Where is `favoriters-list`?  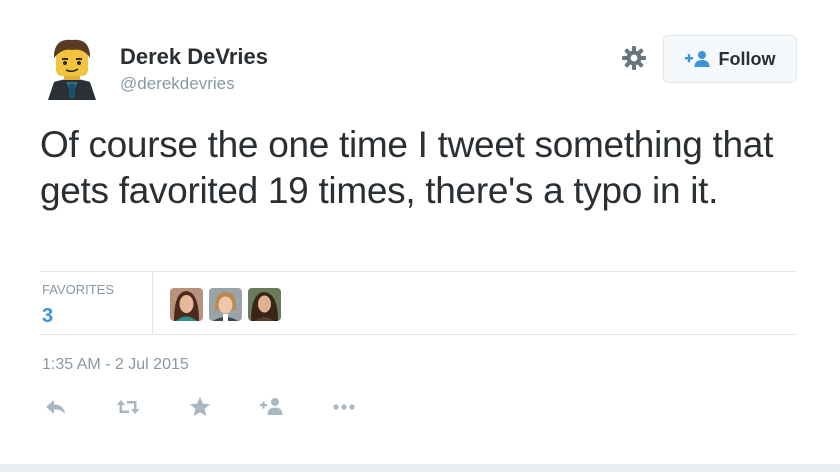 favoriters-list is located at coordinates (225, 304).